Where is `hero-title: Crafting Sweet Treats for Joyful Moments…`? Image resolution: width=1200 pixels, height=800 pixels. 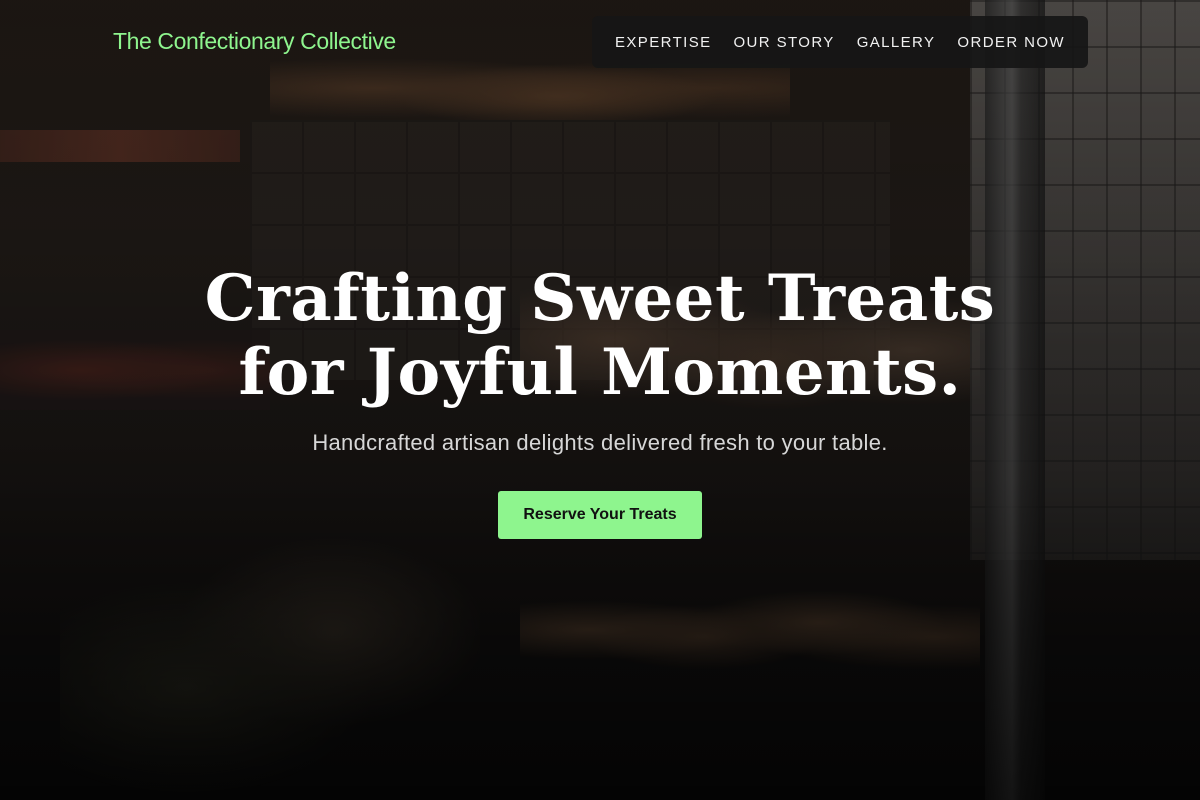 hero-title: Crafting Sweet Treats for Joyful Moments… is located at coordinates (600, 336).